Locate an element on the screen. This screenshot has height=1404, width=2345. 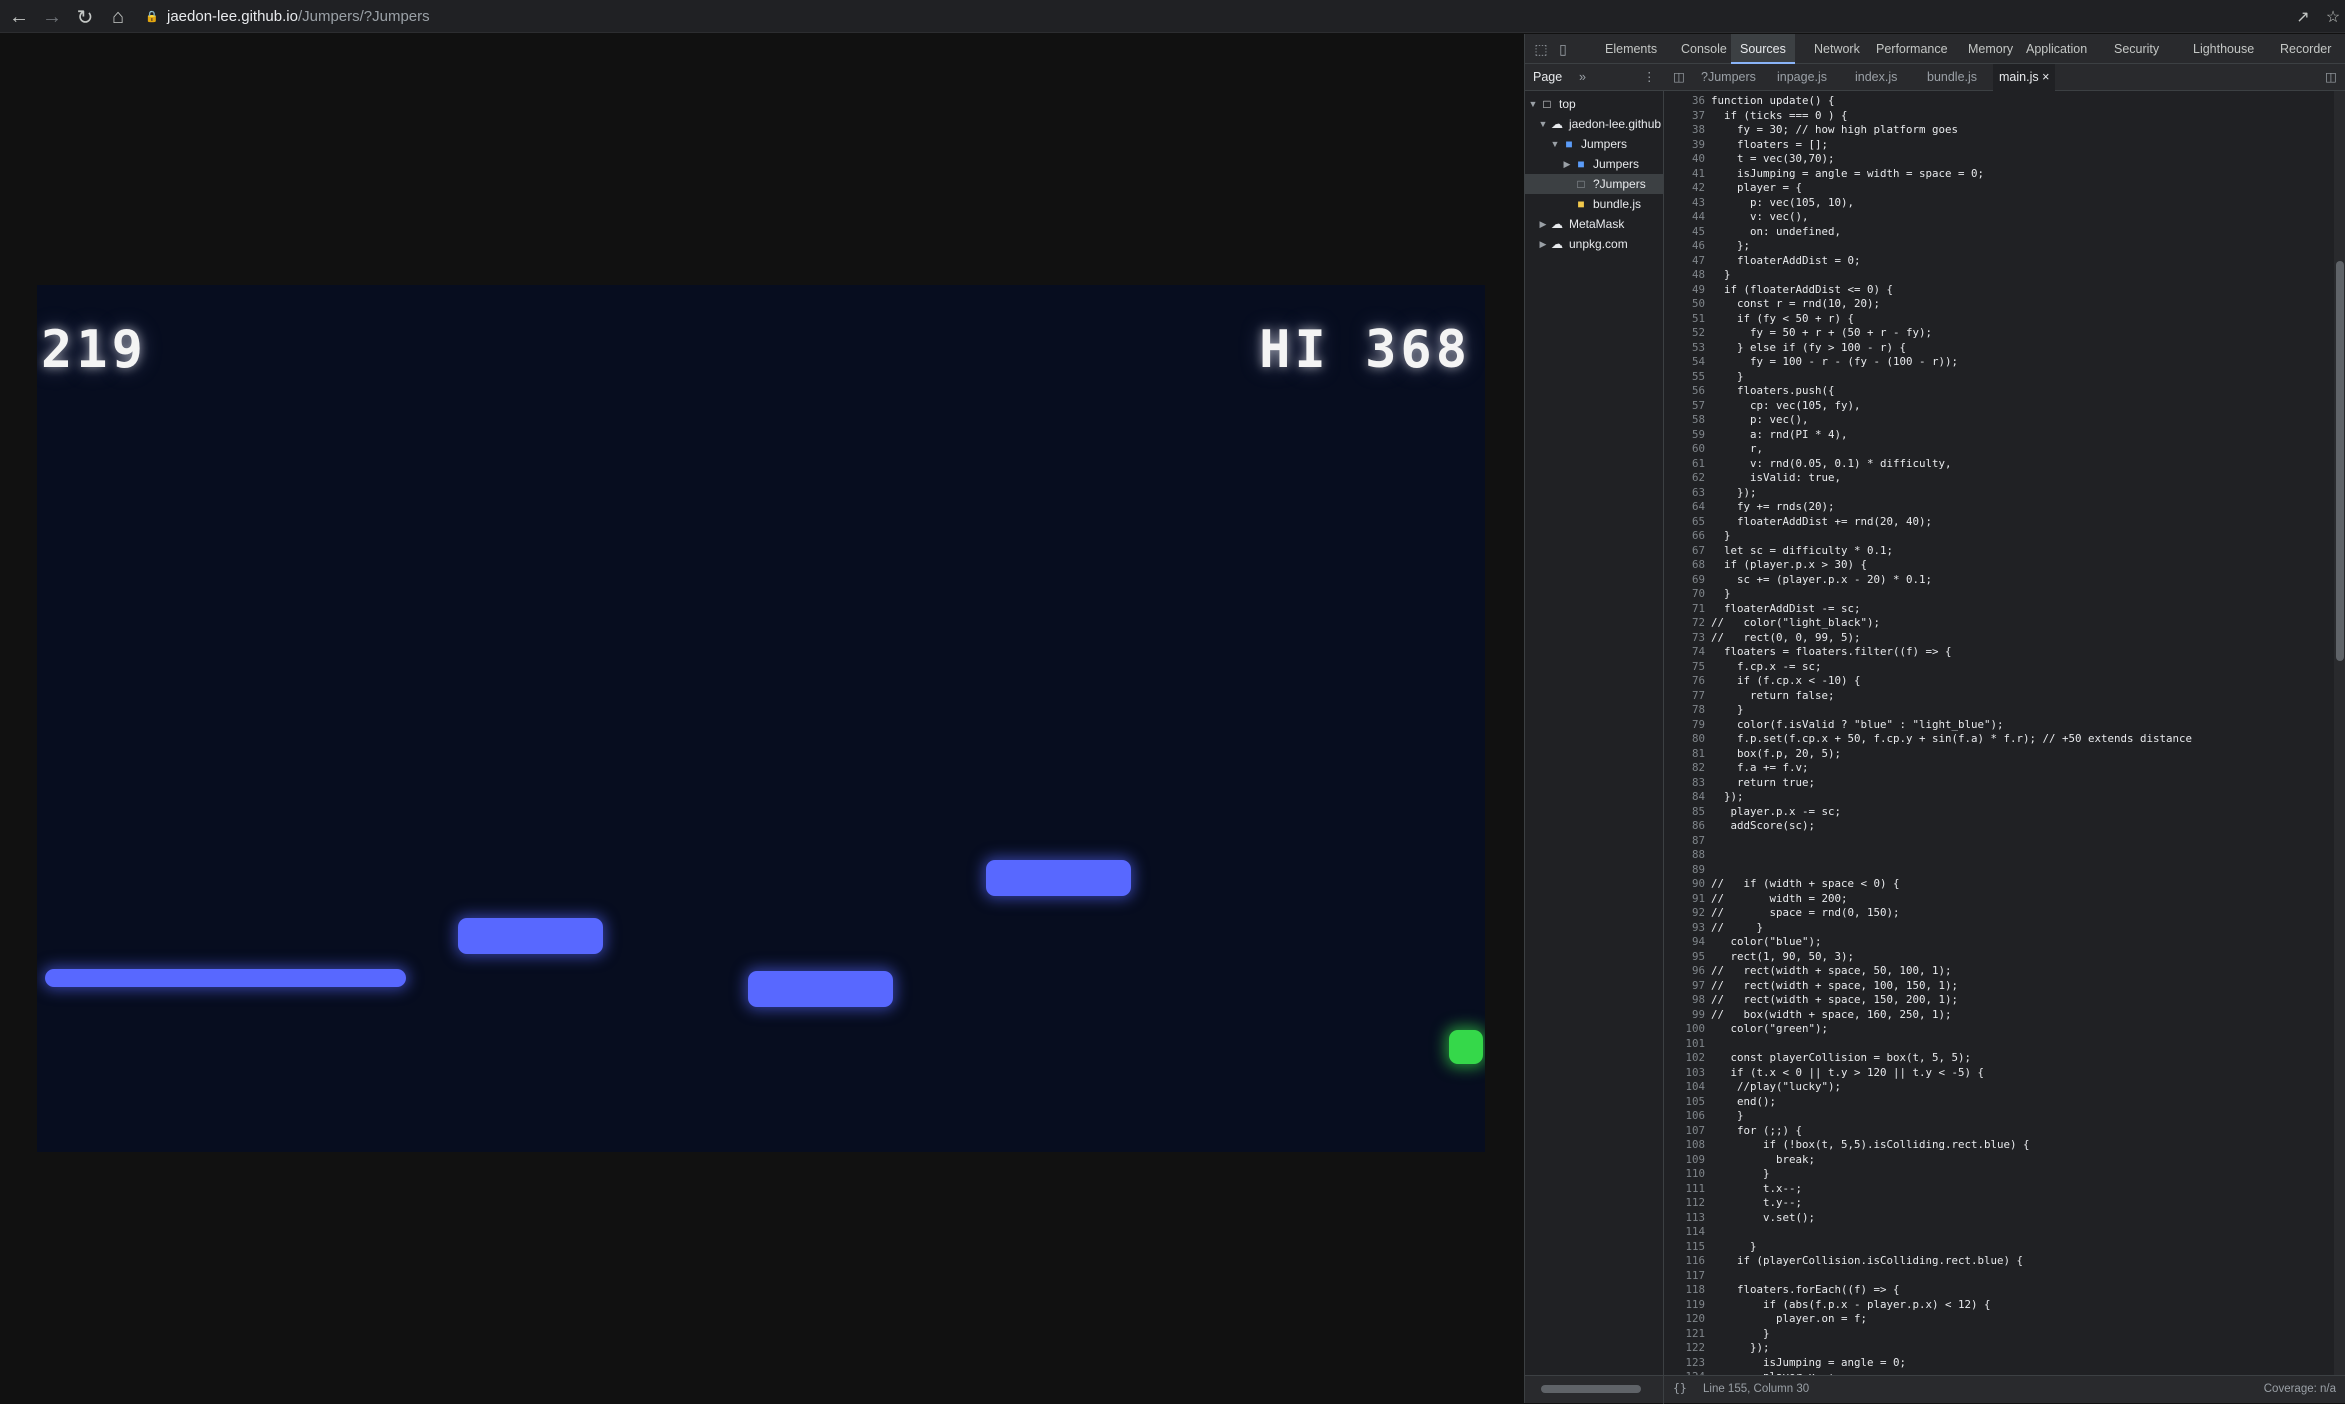
line-number: 112 is located at coordinates (1685, 1203).